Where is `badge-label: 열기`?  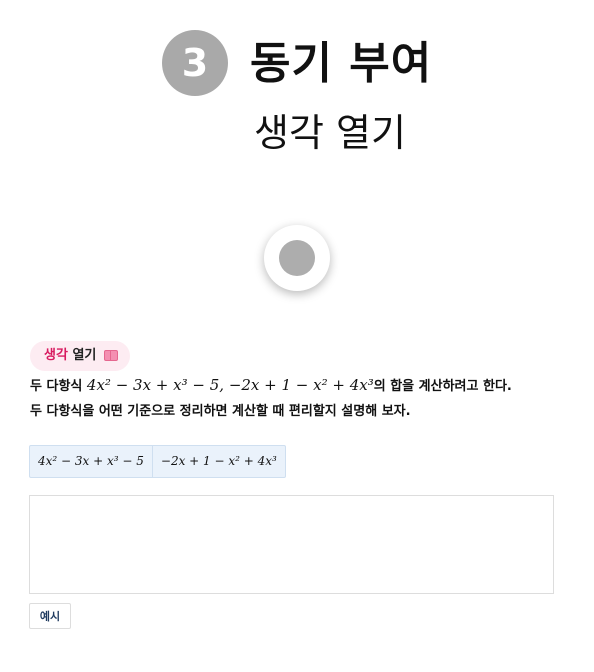
badge-label: 열기 is located at coordinates (84, 355).